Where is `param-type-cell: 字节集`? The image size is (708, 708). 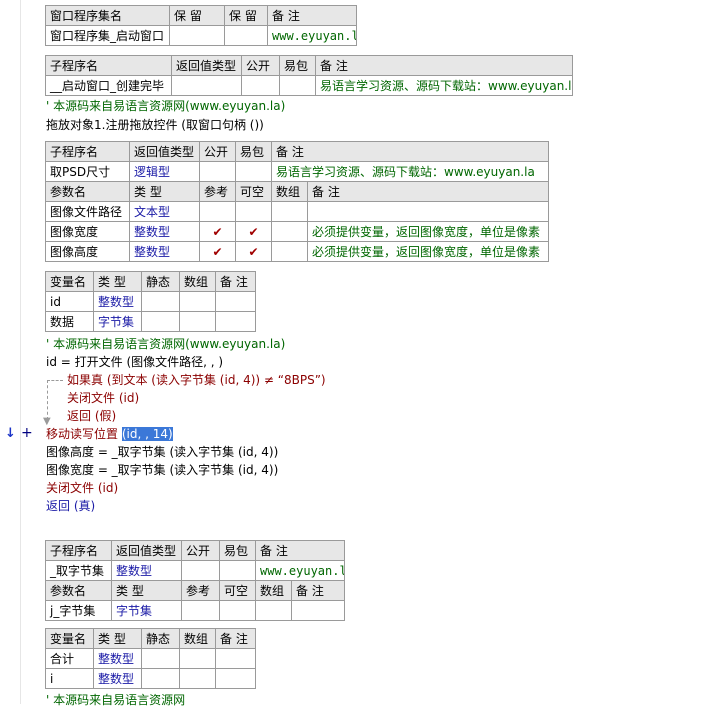 param-type-cell: 字节集 is located at coordinates (146, 610).